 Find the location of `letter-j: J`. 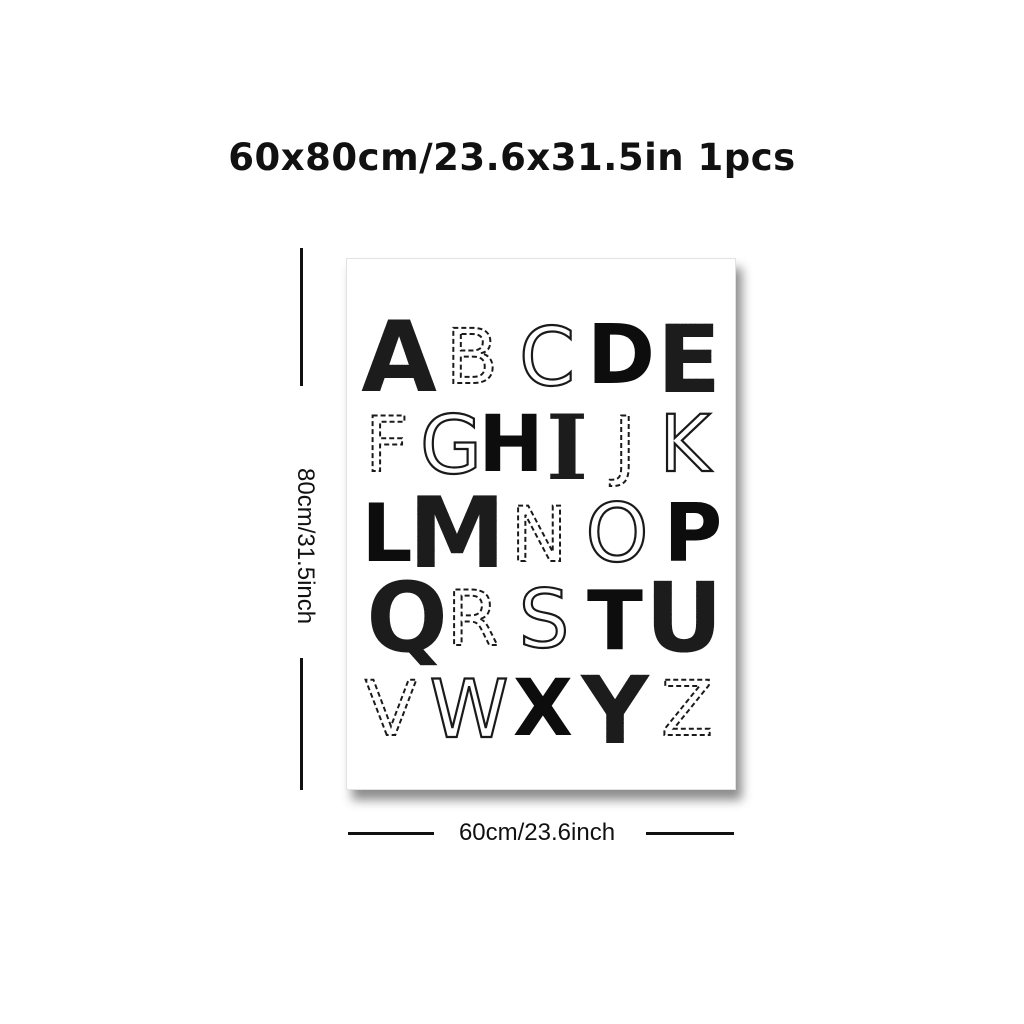

letter-j: J is located at coordinates (623, 444).